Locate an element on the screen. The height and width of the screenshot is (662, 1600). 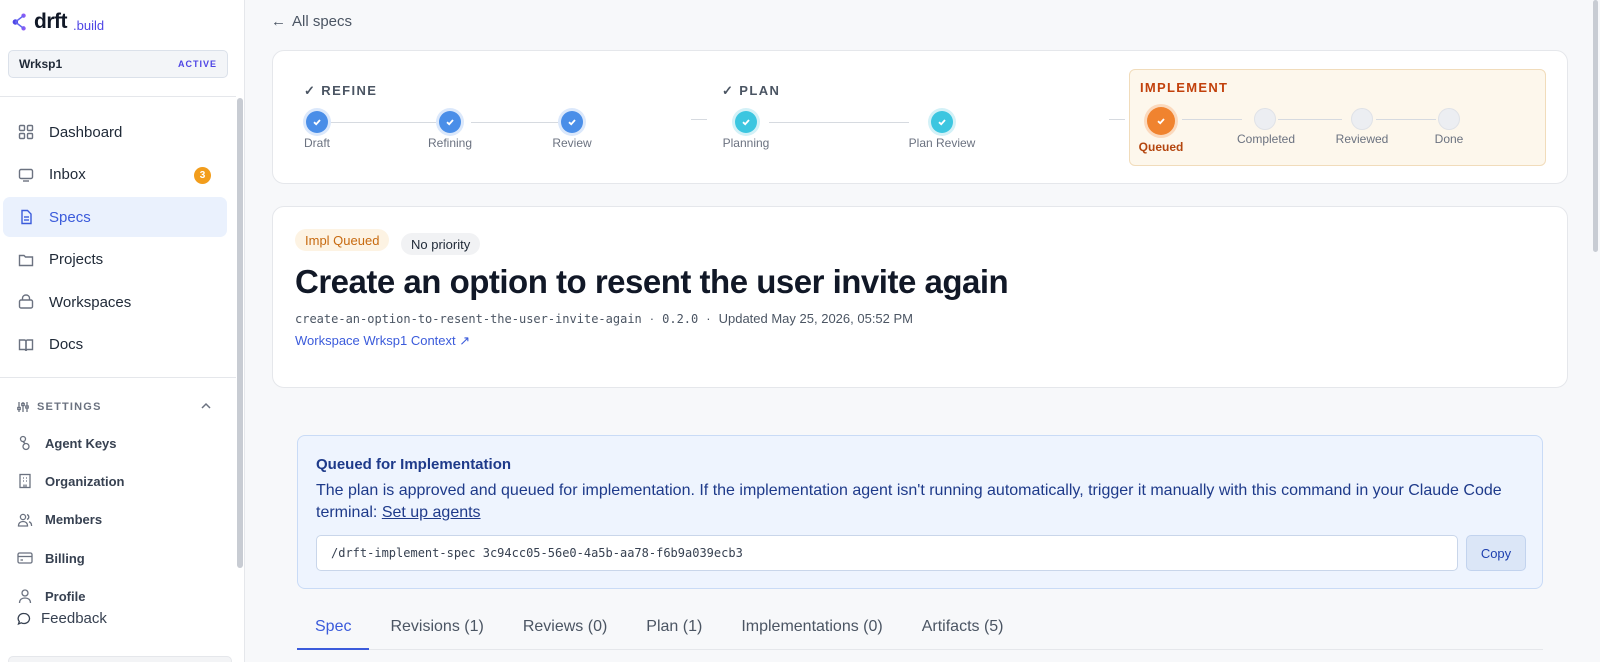
nav-label: Specs is located at coordinates (70, 217).